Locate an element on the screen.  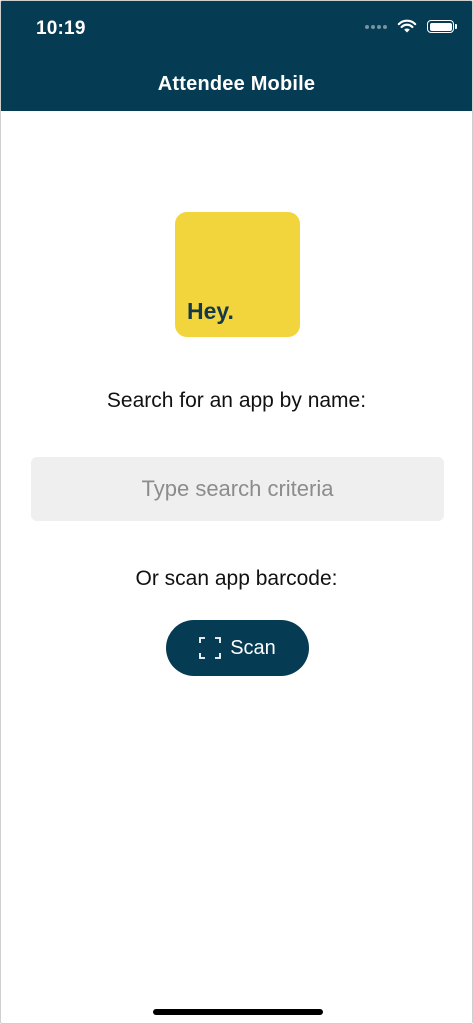
page-title: Attendee Mobile is located at coordinates (236, 84).